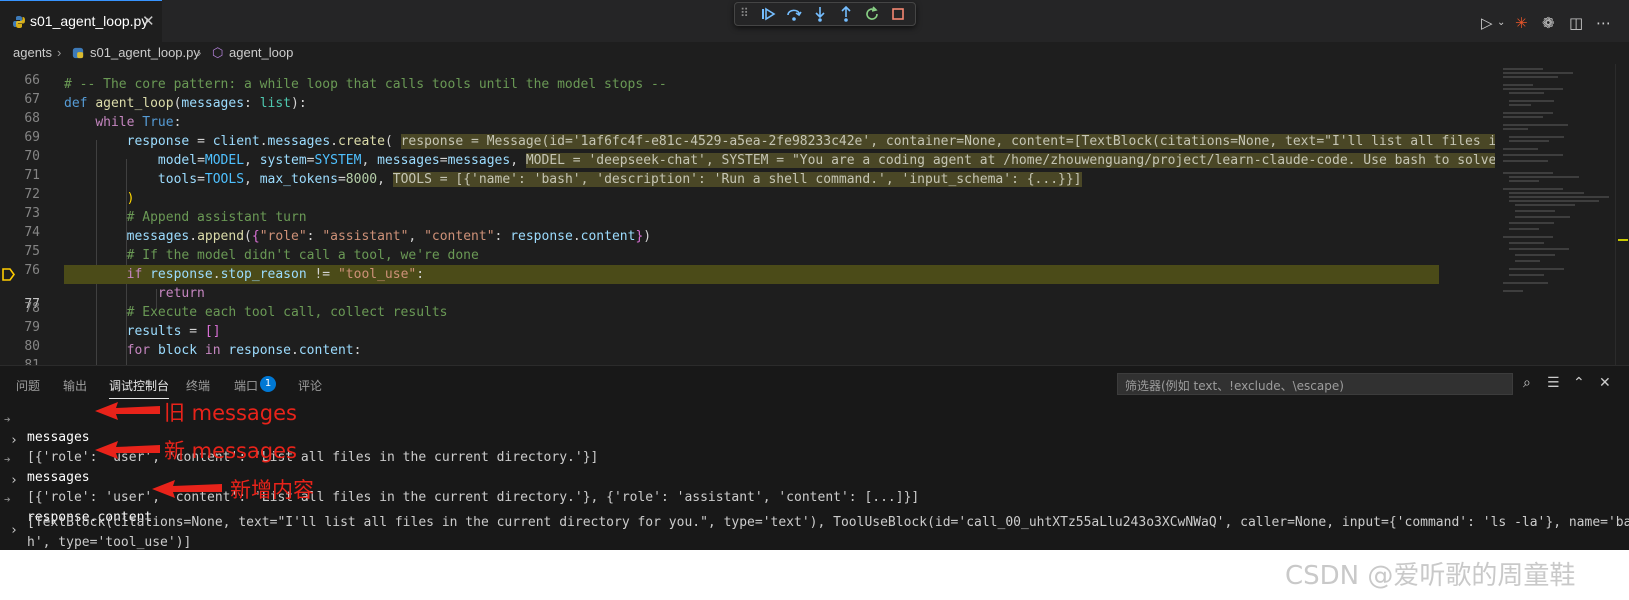 This screenshot has width=1629, height=600. I want to click on annotation-old-messages: 旧 messages, so click(230, 413).